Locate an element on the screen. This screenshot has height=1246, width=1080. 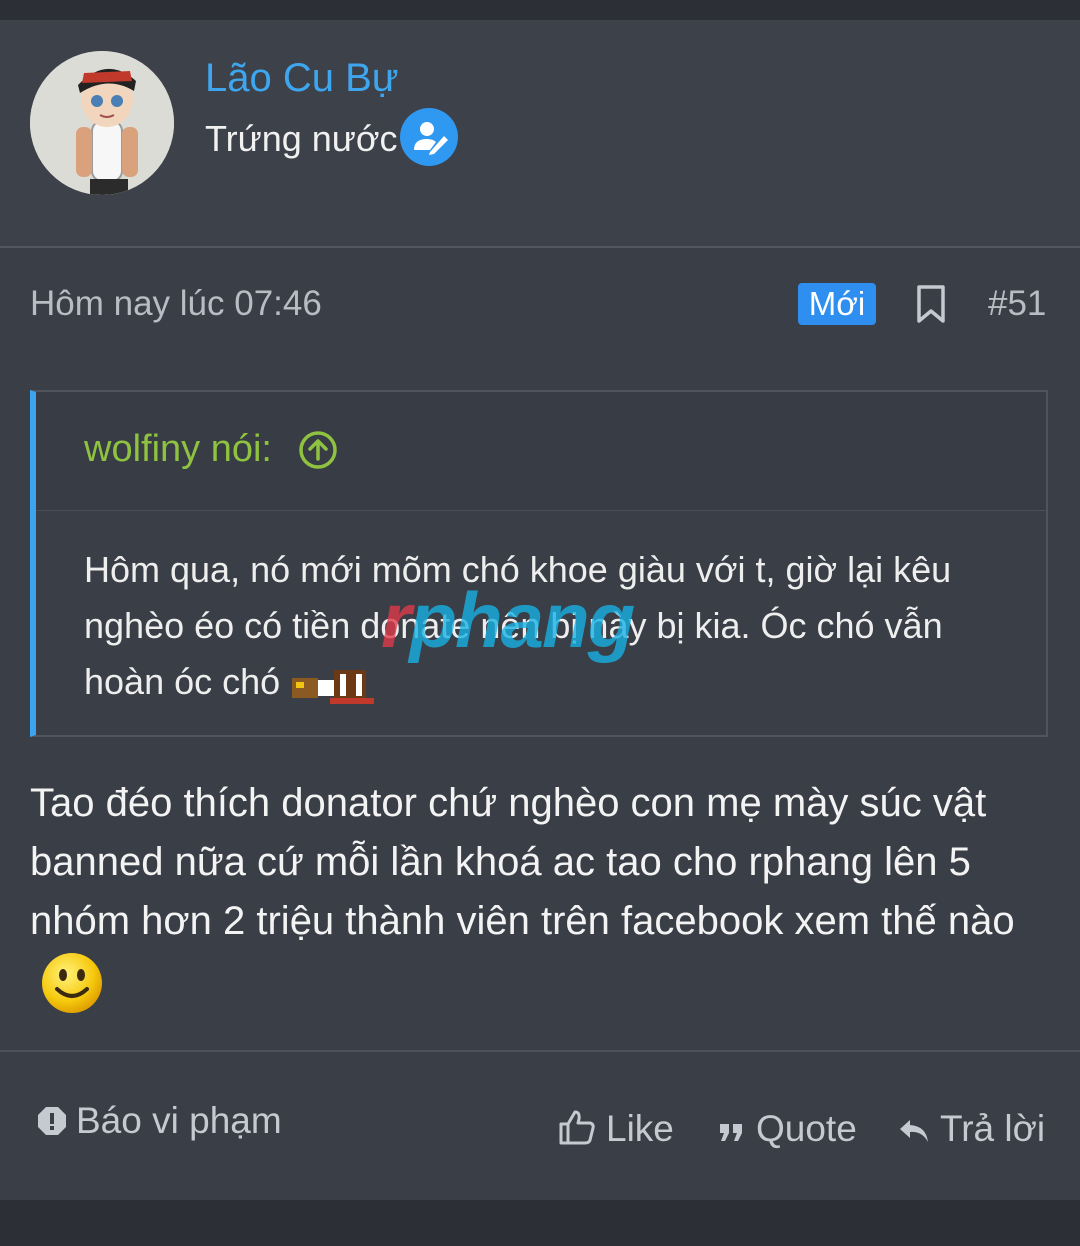
user-edit-badge-icon is located at coordinates (429, 137).